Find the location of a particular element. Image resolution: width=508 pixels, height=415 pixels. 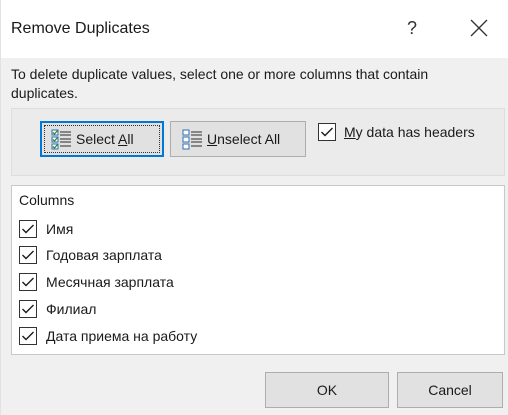

headers-mnemonic: M is located at coordinates (350, 132).